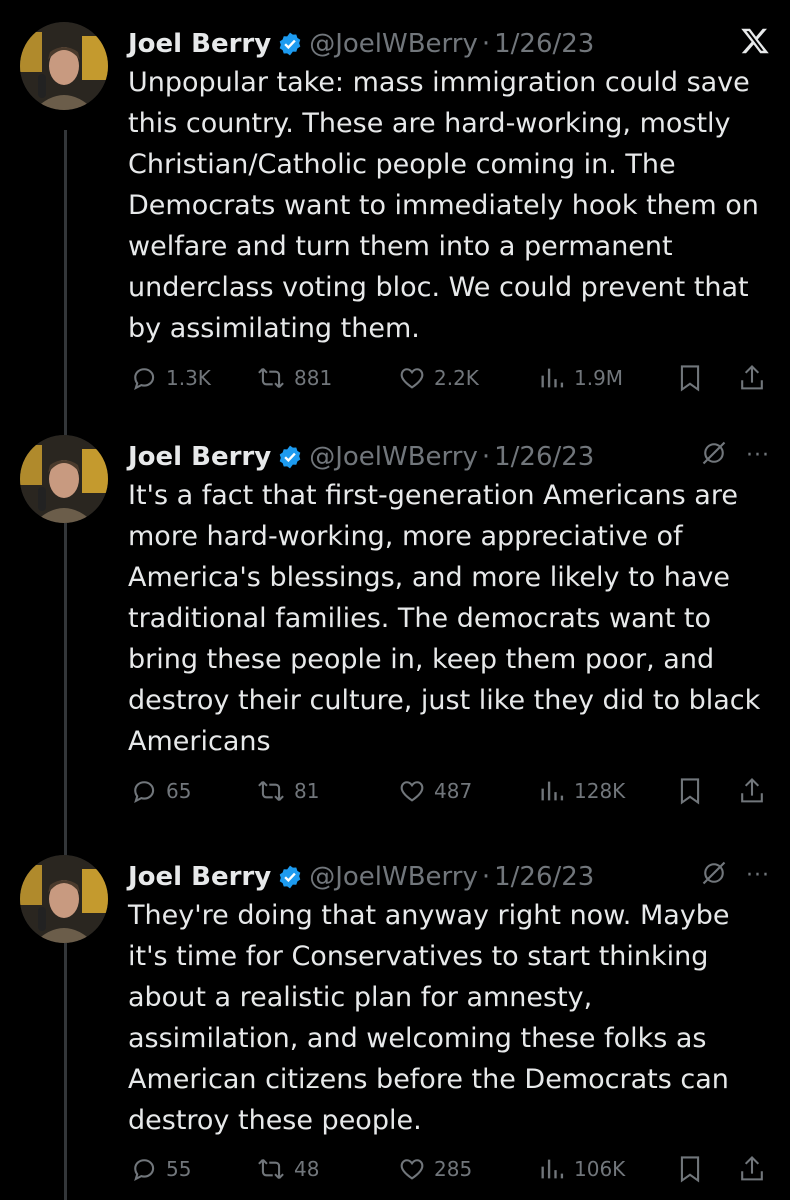  I want to click on x-logo-icon, so click(755, 43).